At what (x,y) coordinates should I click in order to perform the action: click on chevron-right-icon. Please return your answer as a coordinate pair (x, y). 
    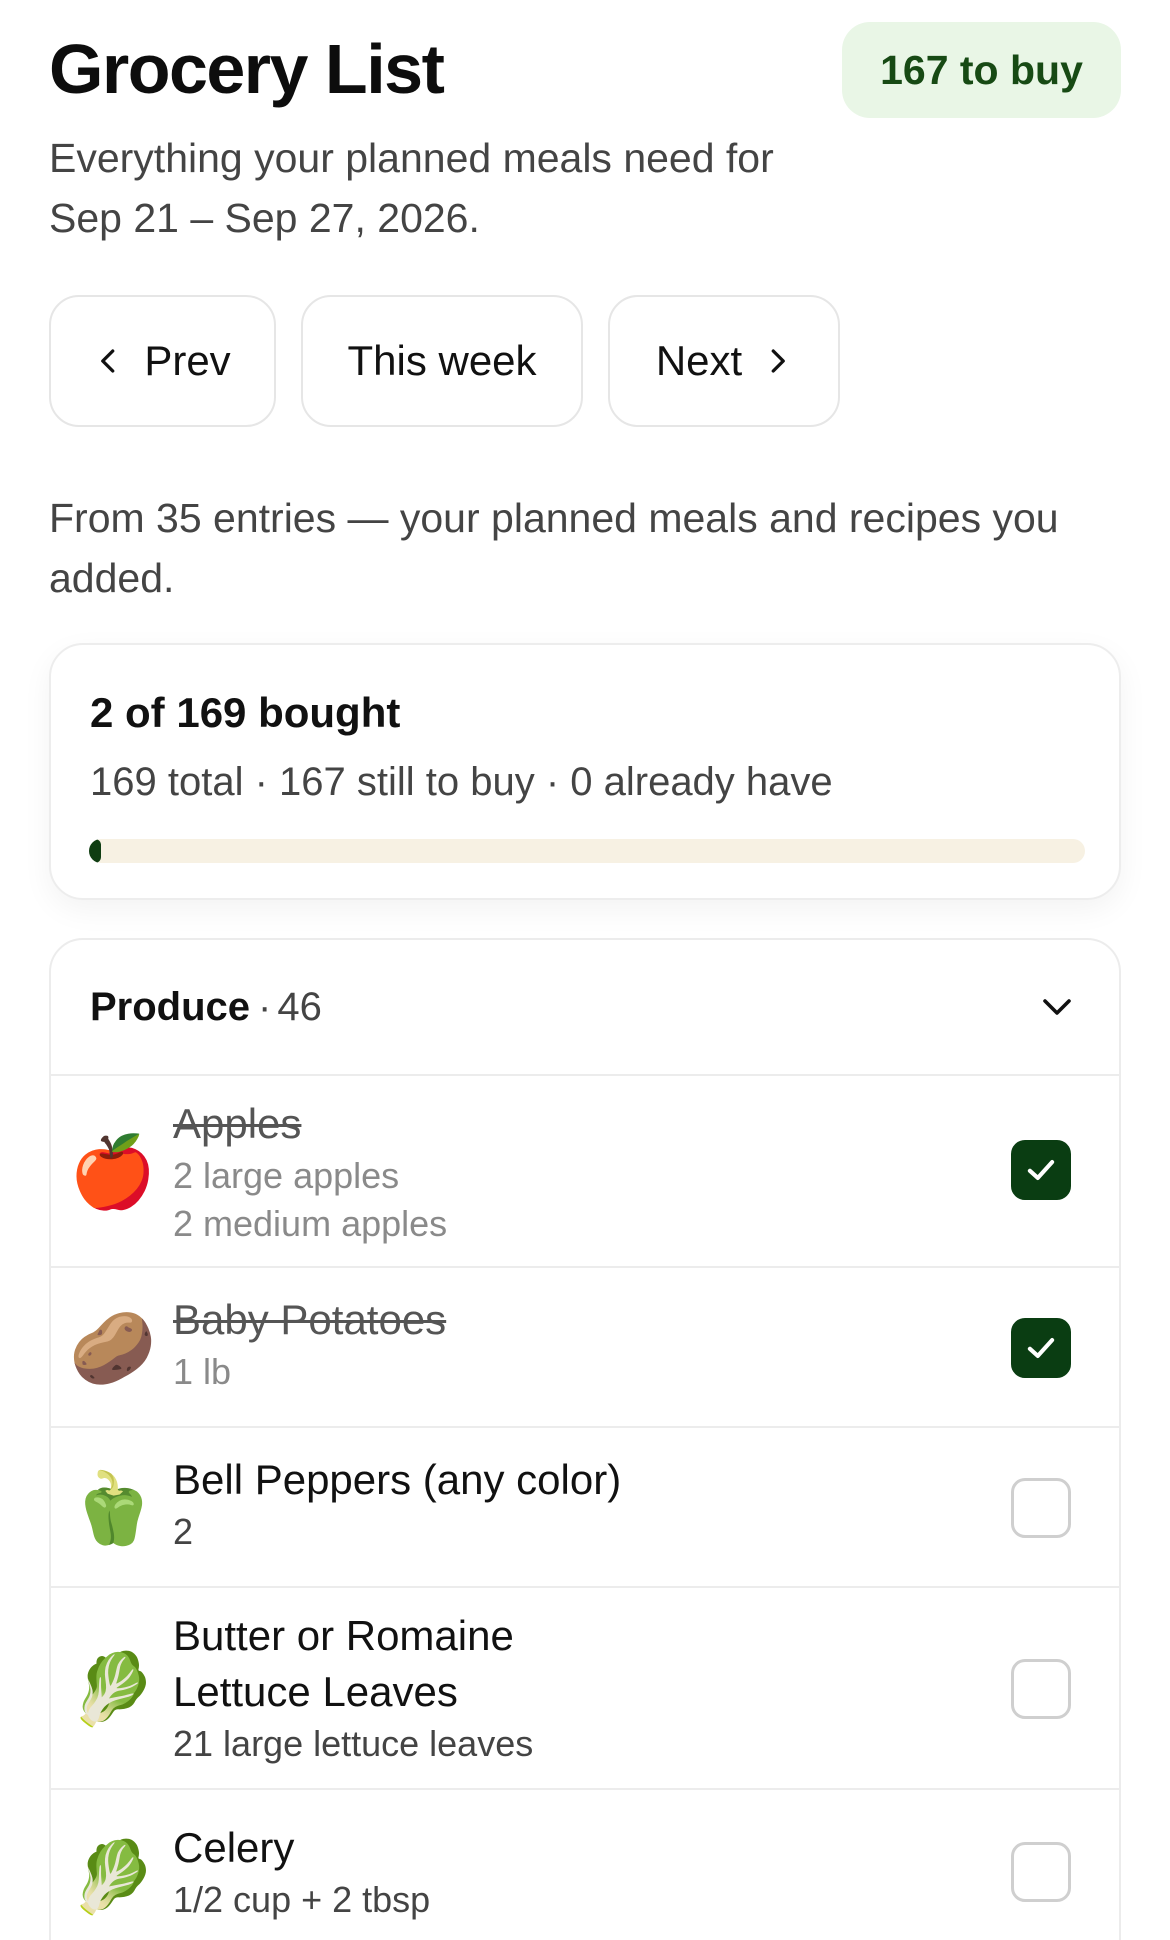
    Looking at the image, I should click on (778, 361).